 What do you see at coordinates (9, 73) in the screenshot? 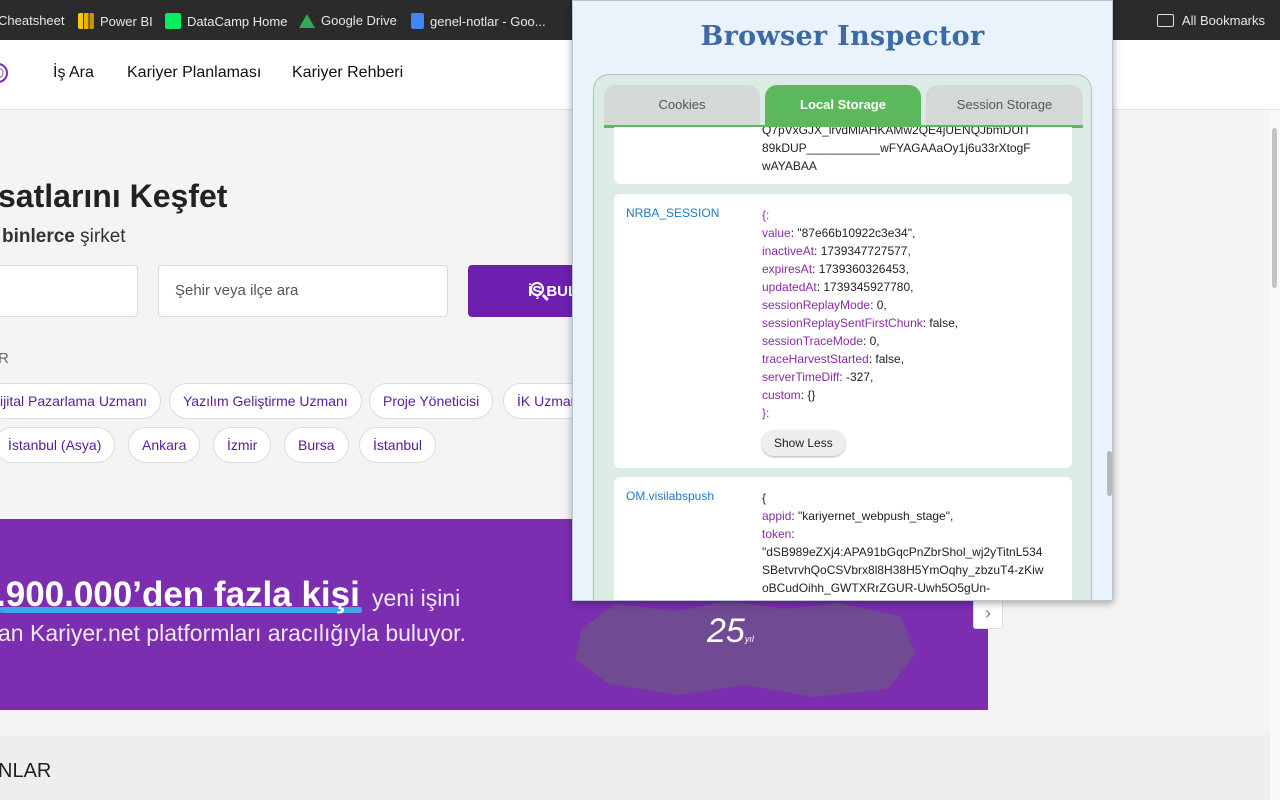
I see `kariyer-logo-icon` at bounding box center [9, 73].